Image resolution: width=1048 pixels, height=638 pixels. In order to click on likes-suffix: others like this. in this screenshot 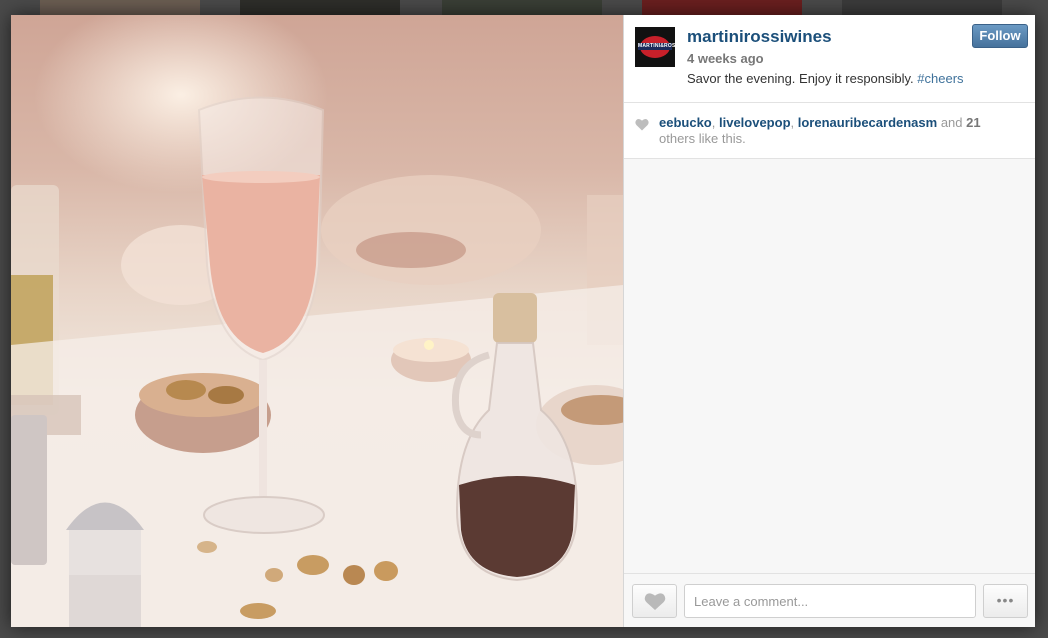, I will do `click(702, 138)`.